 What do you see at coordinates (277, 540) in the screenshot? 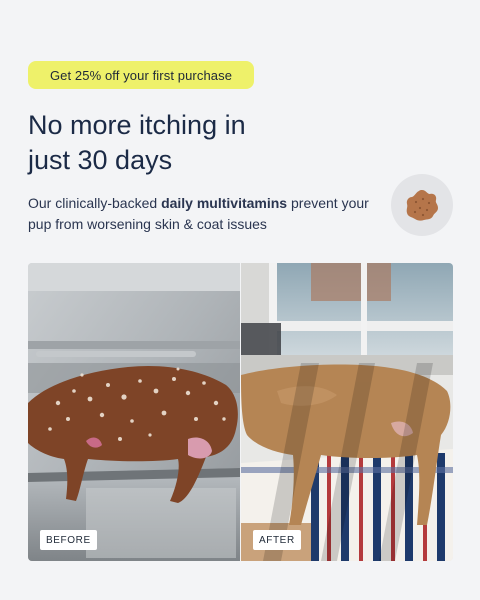
I see `after-label: AFTER` at bounding box center [277, 540].